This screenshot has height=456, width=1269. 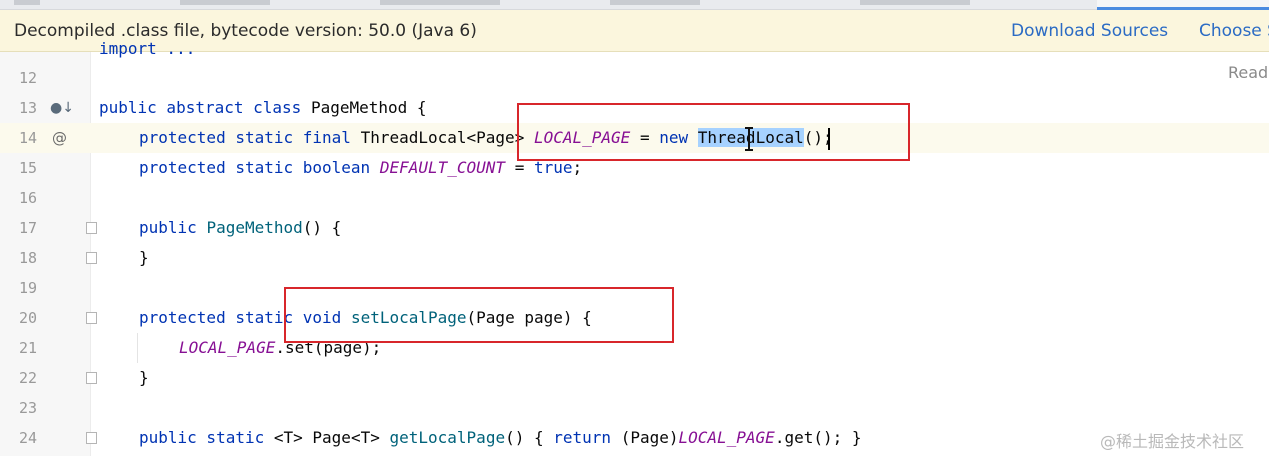 What do you see at coordinates (59, 138) in the screenshot?
I see `at-override-icon: @` at bounding box center [59, 138].